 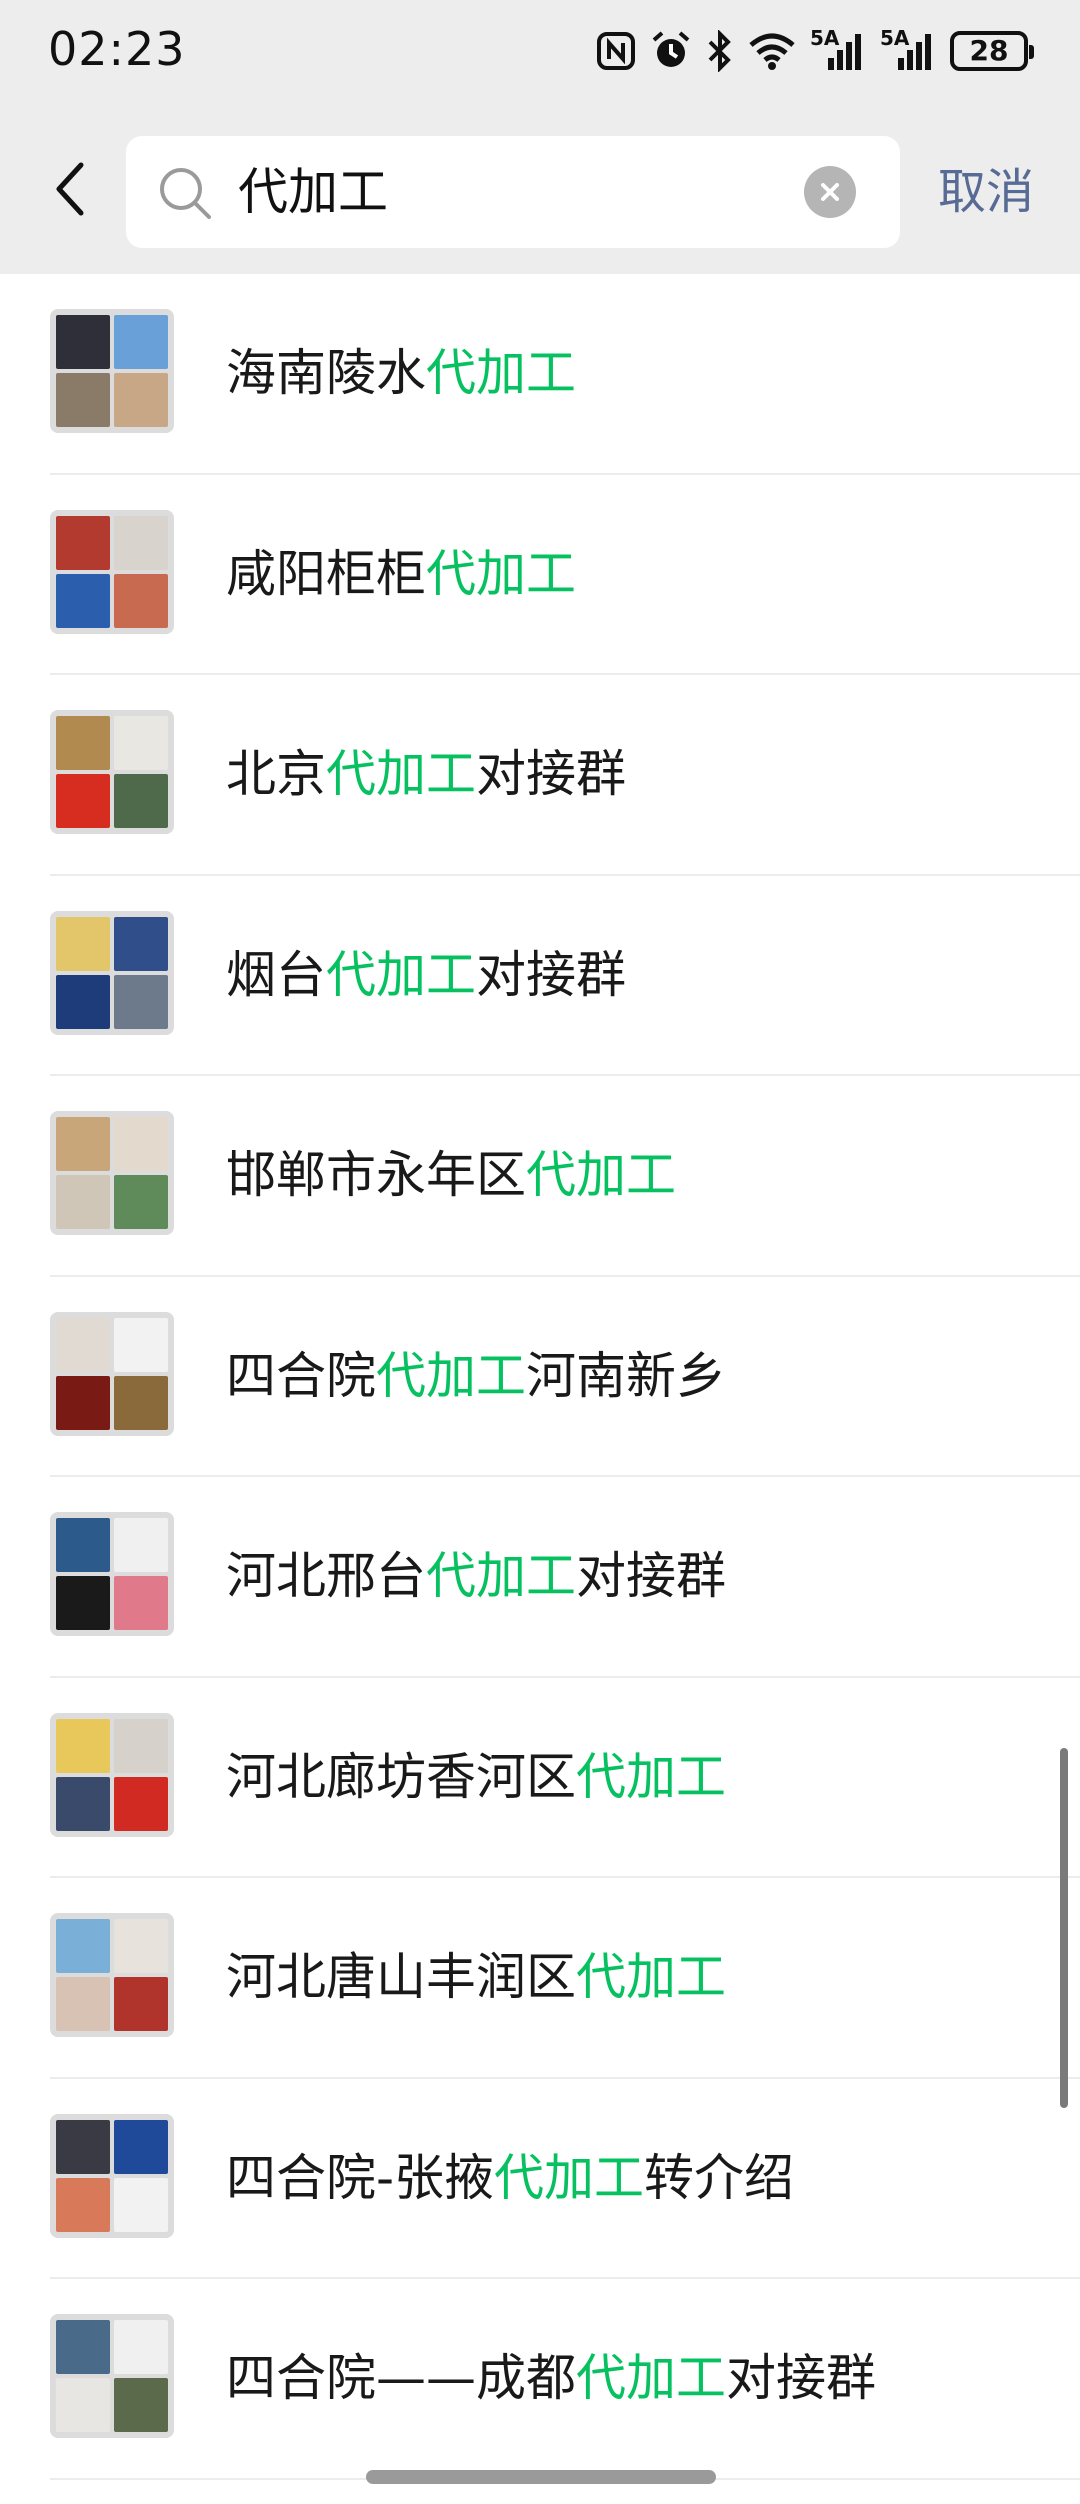 What do you see at coordinates (276, 974) in the screenshot?
I see `name-prefix: 烟台` at bounding box center [276, 974].